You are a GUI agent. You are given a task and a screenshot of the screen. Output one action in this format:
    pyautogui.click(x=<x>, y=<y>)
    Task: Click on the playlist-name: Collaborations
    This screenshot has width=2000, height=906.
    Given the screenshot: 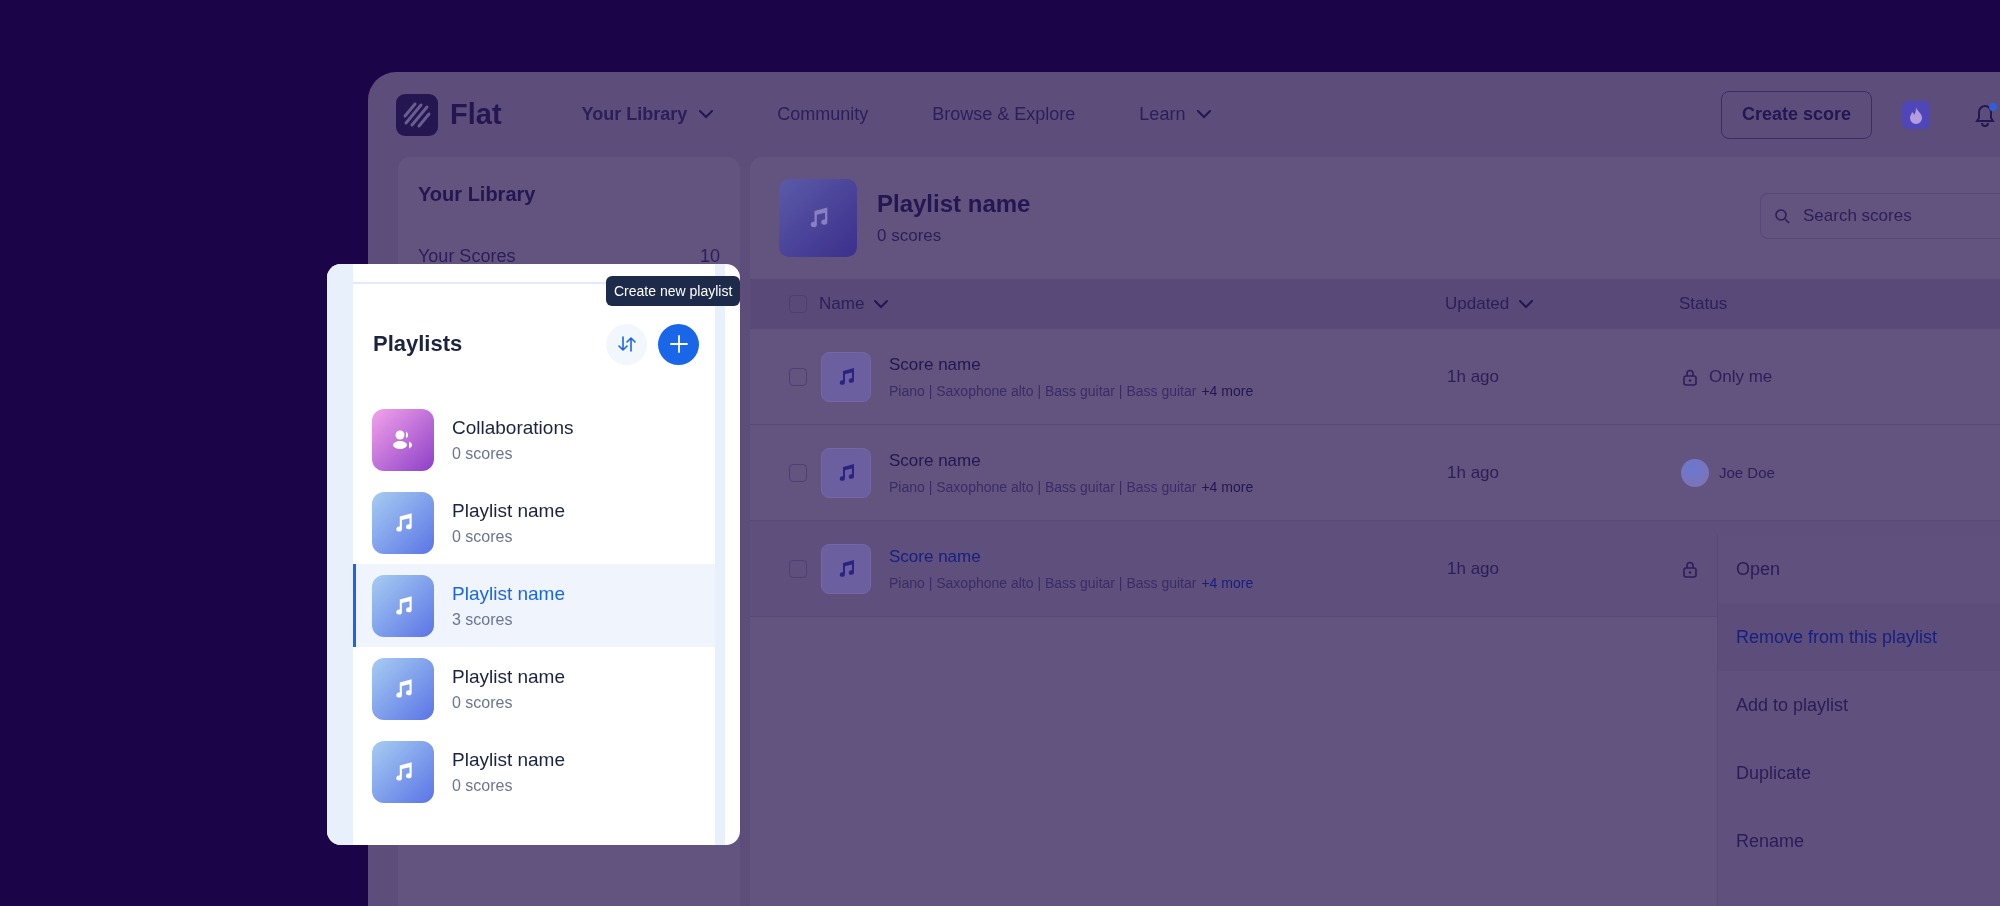 What is the action you would take?
    pyautogui.click(x=513, y=427)
    